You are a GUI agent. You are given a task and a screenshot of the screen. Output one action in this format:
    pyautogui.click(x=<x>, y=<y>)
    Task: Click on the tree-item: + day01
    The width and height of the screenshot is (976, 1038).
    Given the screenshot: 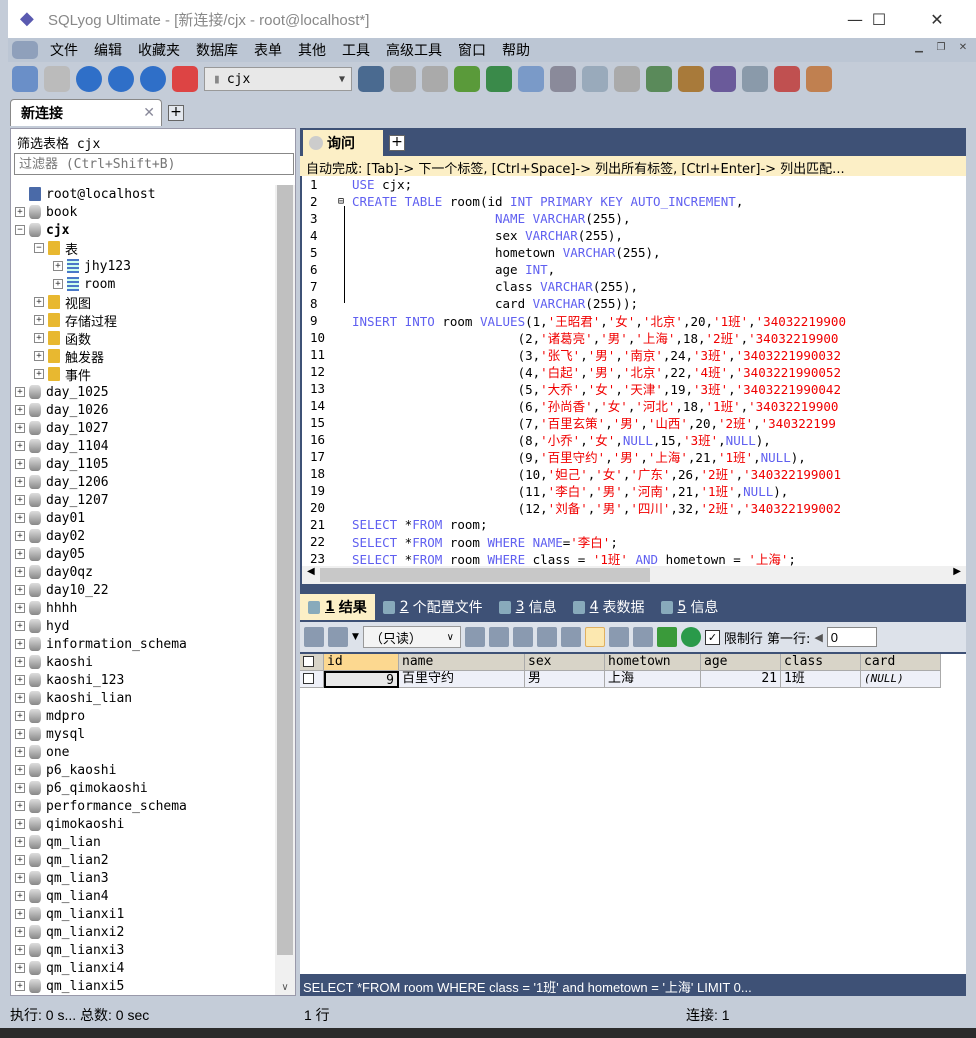 What is the action you would take?
    pyautogui.click(x=143, y=518)
    